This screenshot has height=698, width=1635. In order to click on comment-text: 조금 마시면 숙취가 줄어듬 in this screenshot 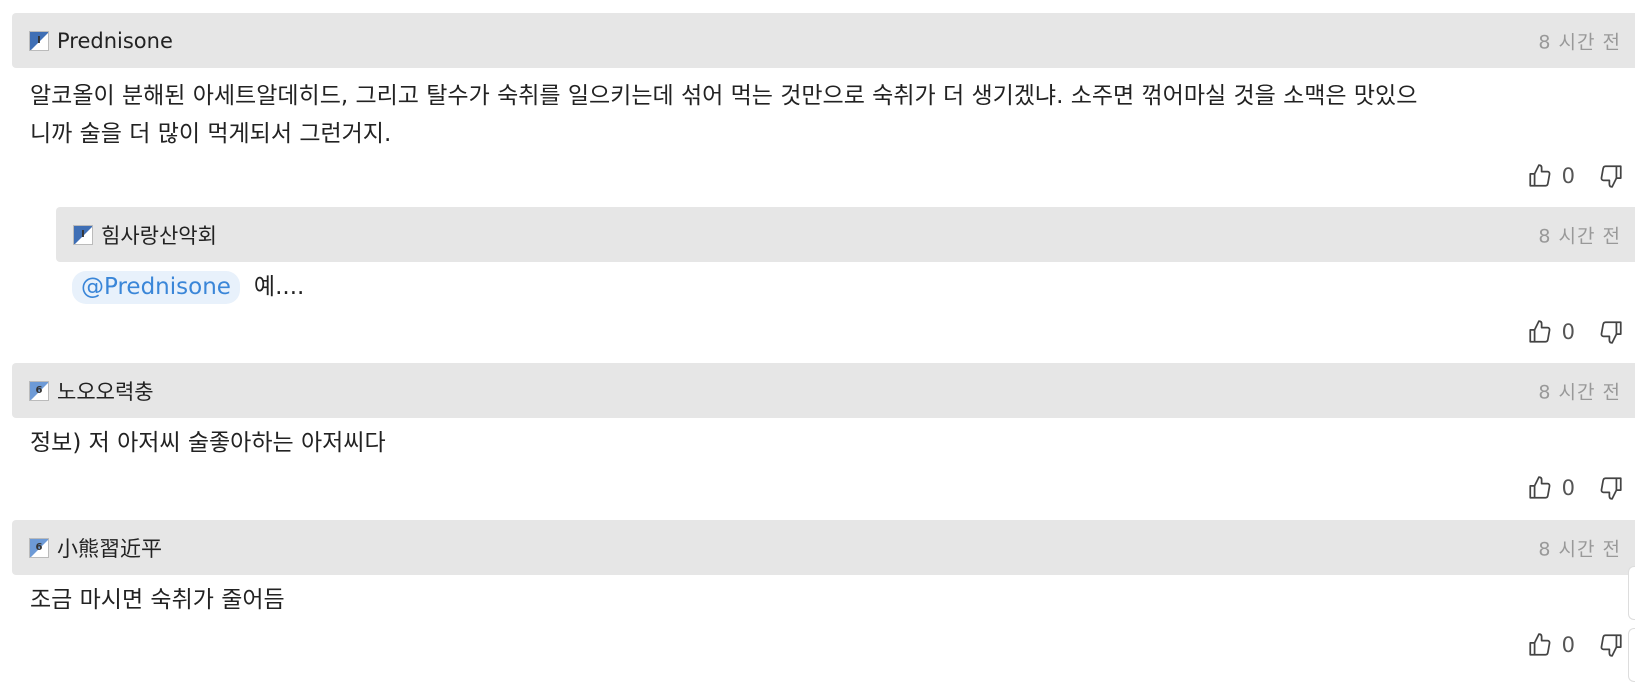, I will do `click(157, 600)`.